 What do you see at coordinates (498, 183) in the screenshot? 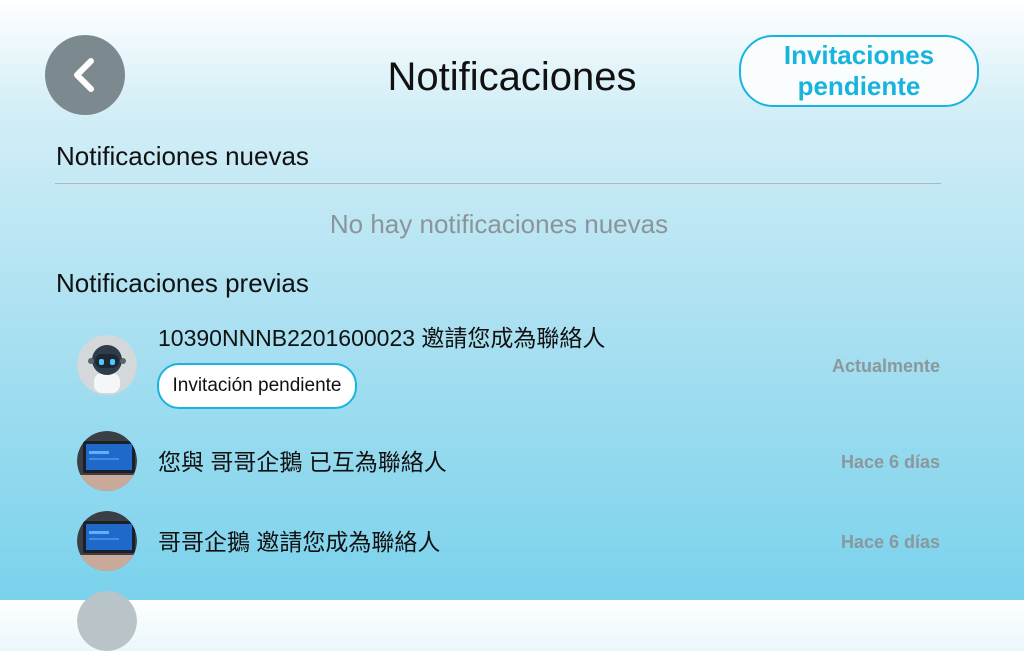
I see `section-divider` at bounding box center [498, 183].